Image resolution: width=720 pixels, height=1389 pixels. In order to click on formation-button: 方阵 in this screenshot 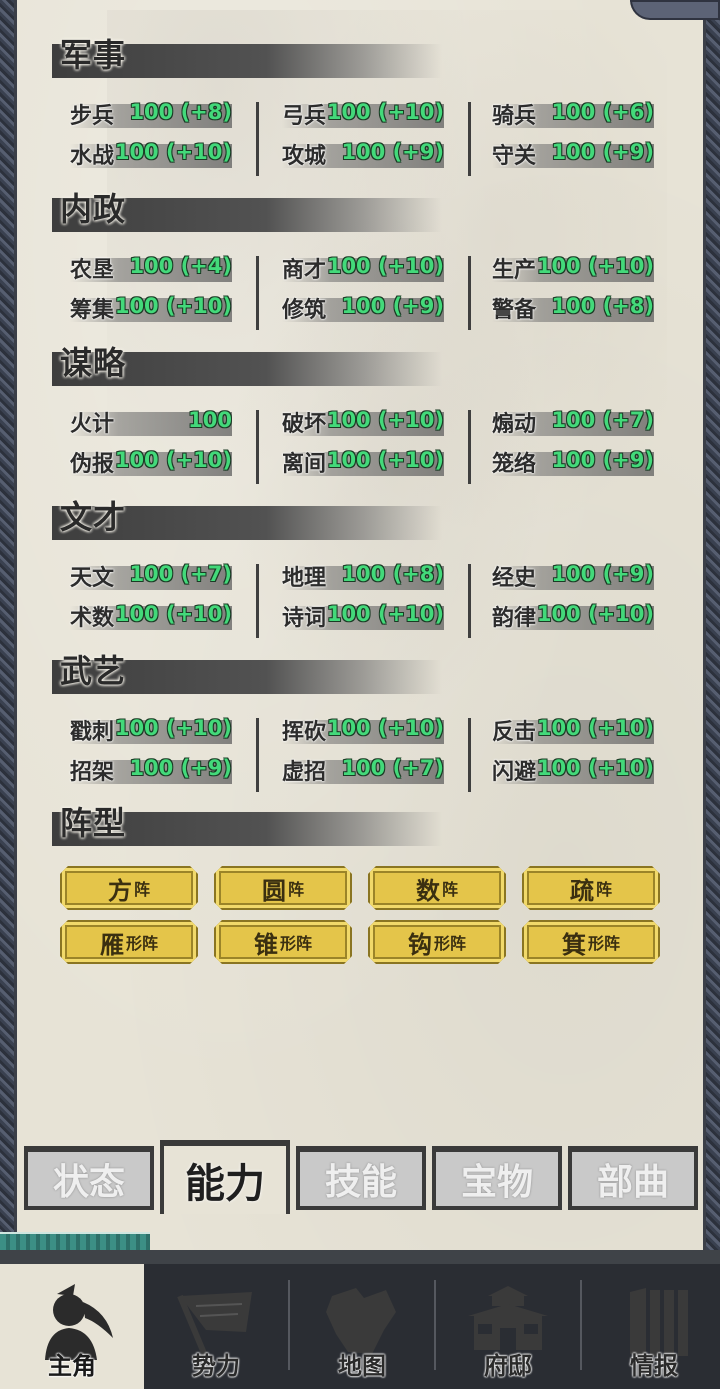, I will do `click(129, 888)`.